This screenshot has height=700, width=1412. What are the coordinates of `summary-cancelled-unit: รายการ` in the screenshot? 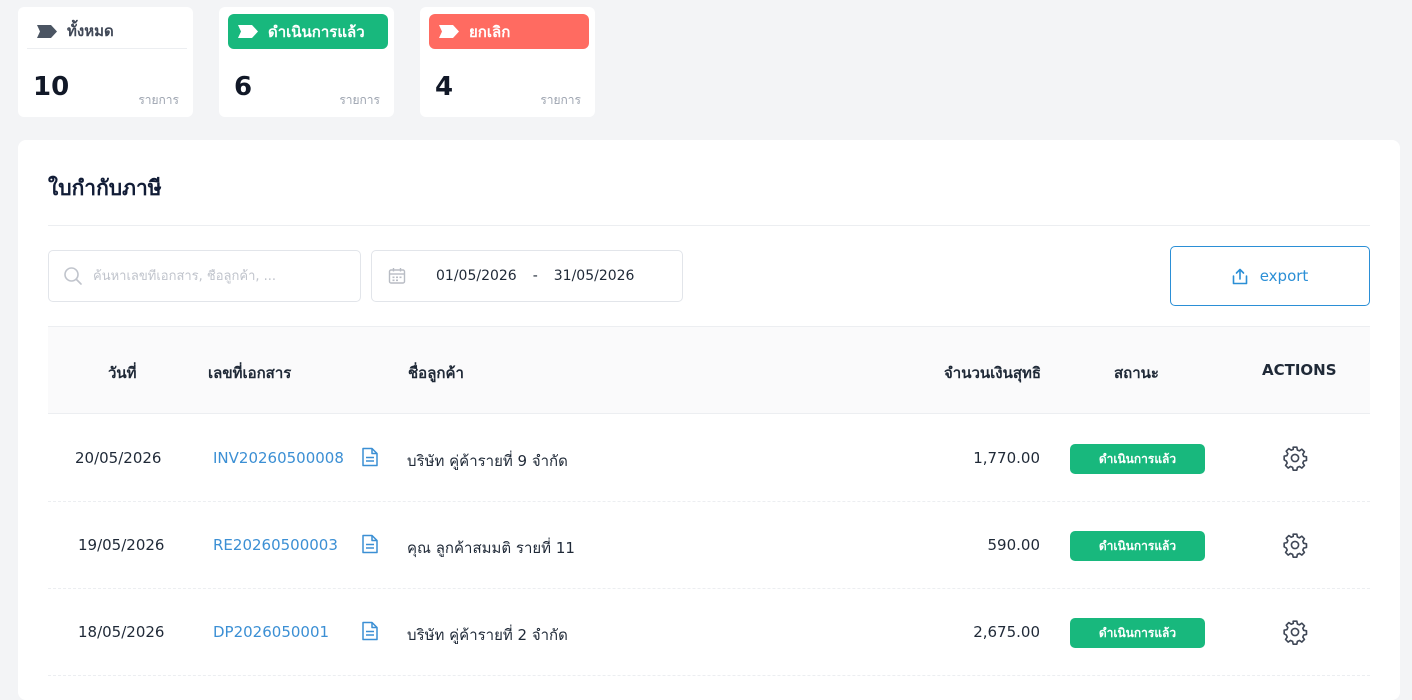 It's located at (560, 100).